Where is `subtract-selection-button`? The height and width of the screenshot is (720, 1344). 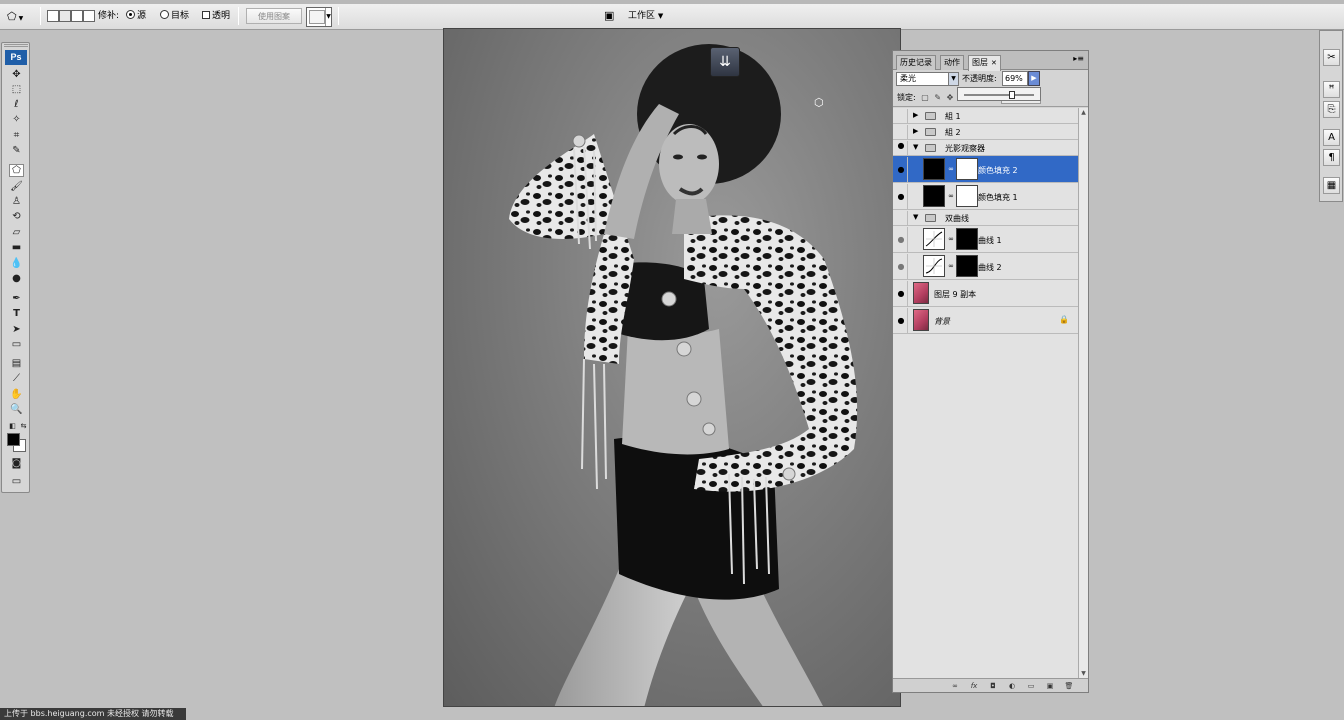 subtract-selection-button is located at coordinates (77, 16).